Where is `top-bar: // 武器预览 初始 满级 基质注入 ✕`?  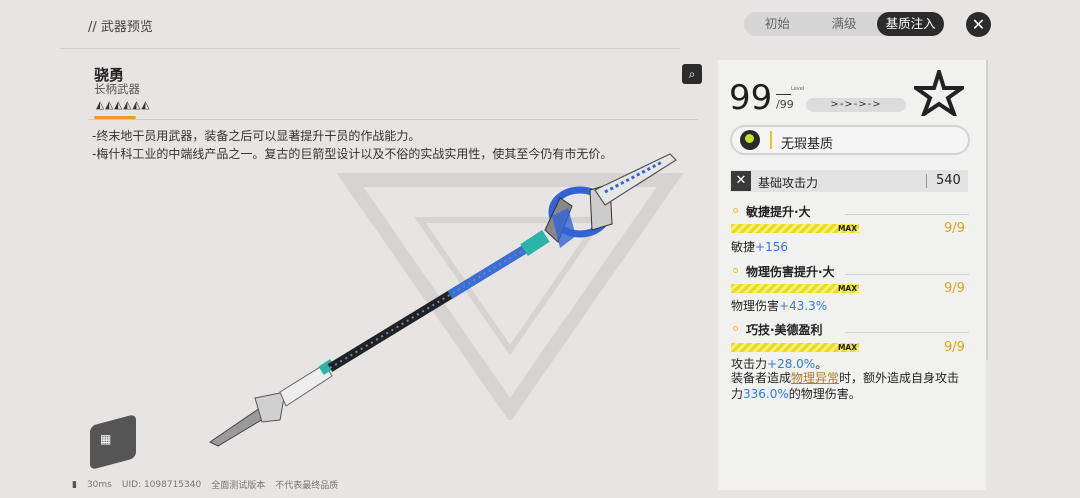
top-bar: // 武器预览 初始 满级 基质注入 ✕ is located at coordinates (540, 25).